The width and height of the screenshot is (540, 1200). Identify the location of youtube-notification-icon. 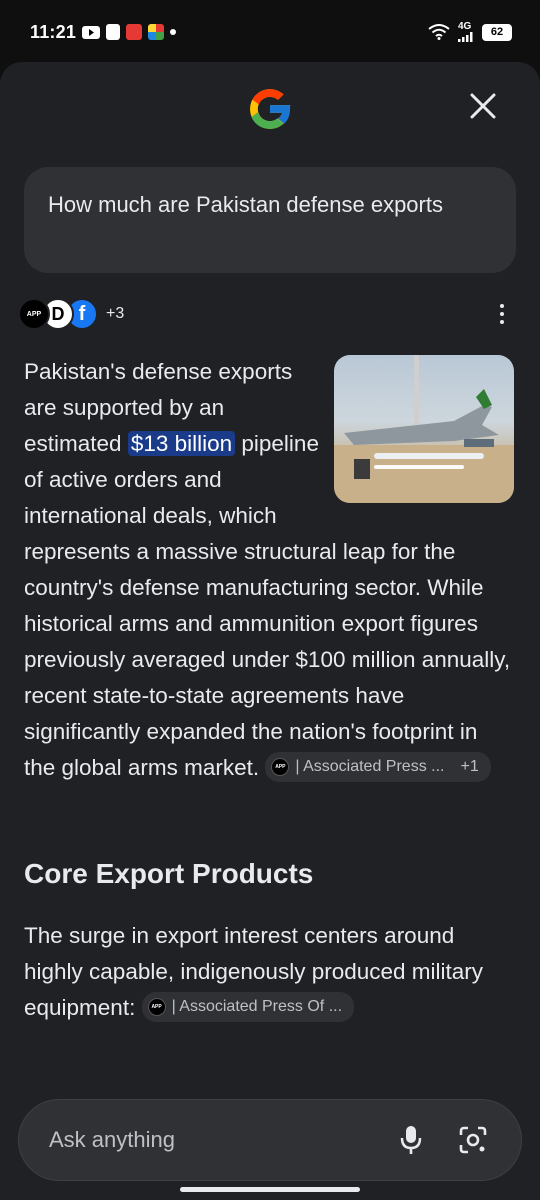
(91, 32).